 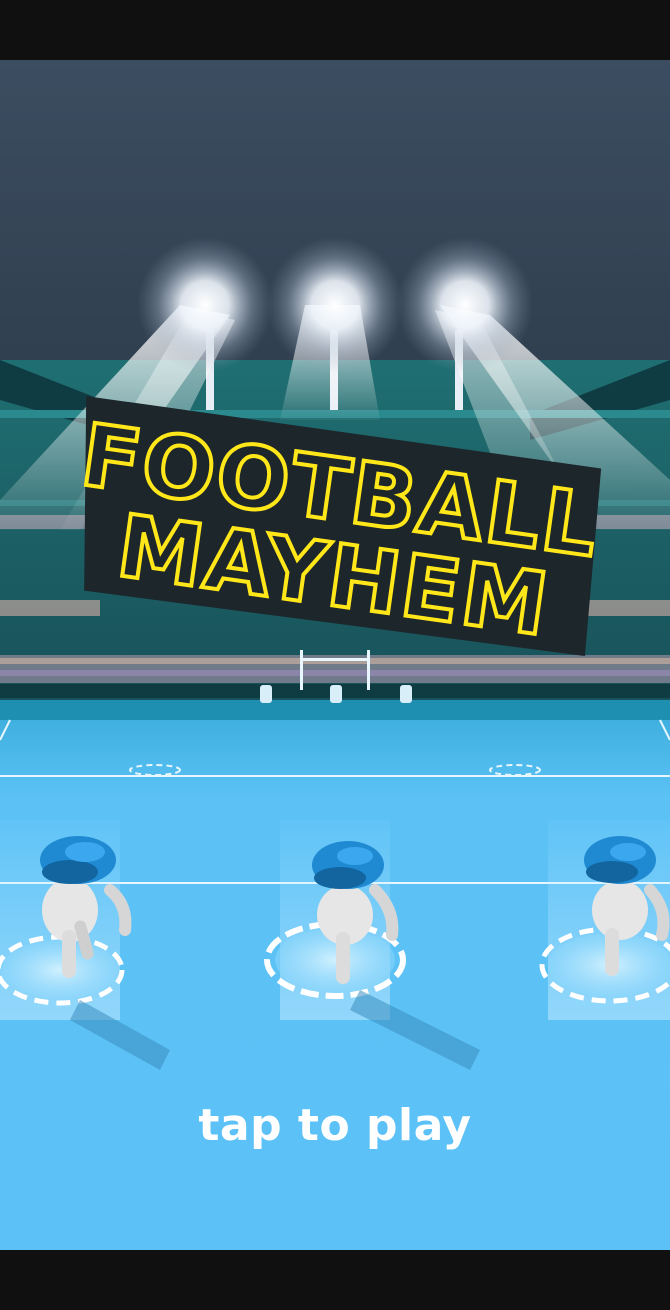 What do you see at coordinates (335, 1125) in the screenshot?
I see `tap-to-play-prompt: tap to play` at bounding box center [335, 1125].